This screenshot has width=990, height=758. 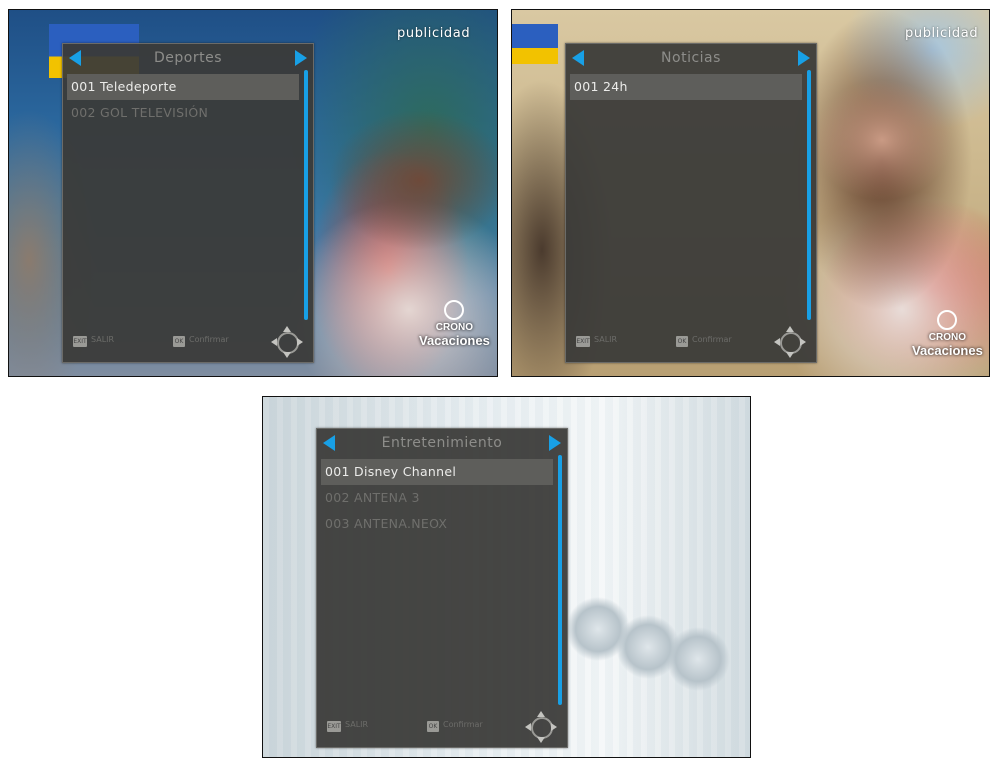 I want to click on channel-row: 001 Disney Channel, so click(x=437, y=472).